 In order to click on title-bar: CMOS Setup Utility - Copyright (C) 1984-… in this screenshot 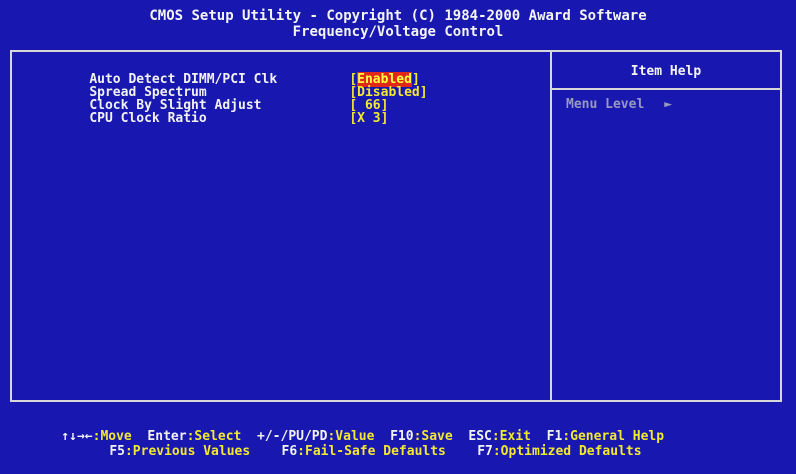, I will do `click(398, 25)`.